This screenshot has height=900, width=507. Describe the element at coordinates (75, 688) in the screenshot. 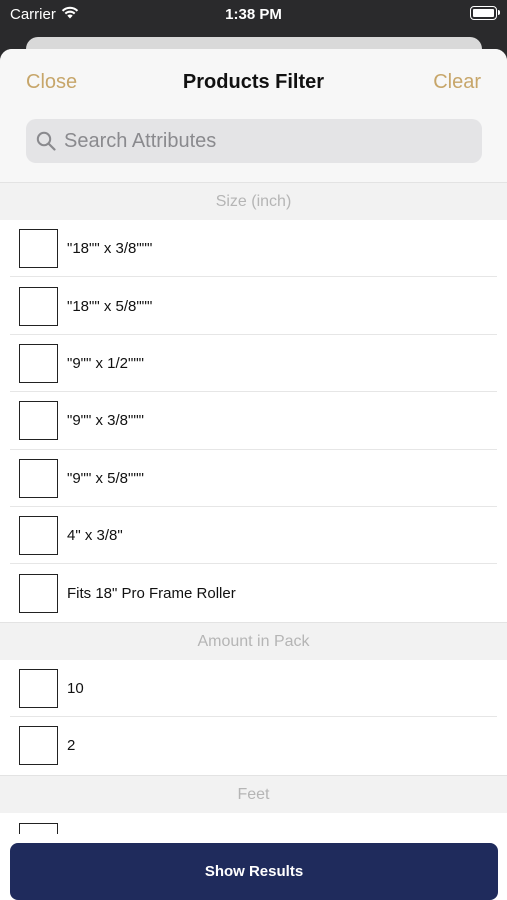

I see `item-label: 10` at that location.